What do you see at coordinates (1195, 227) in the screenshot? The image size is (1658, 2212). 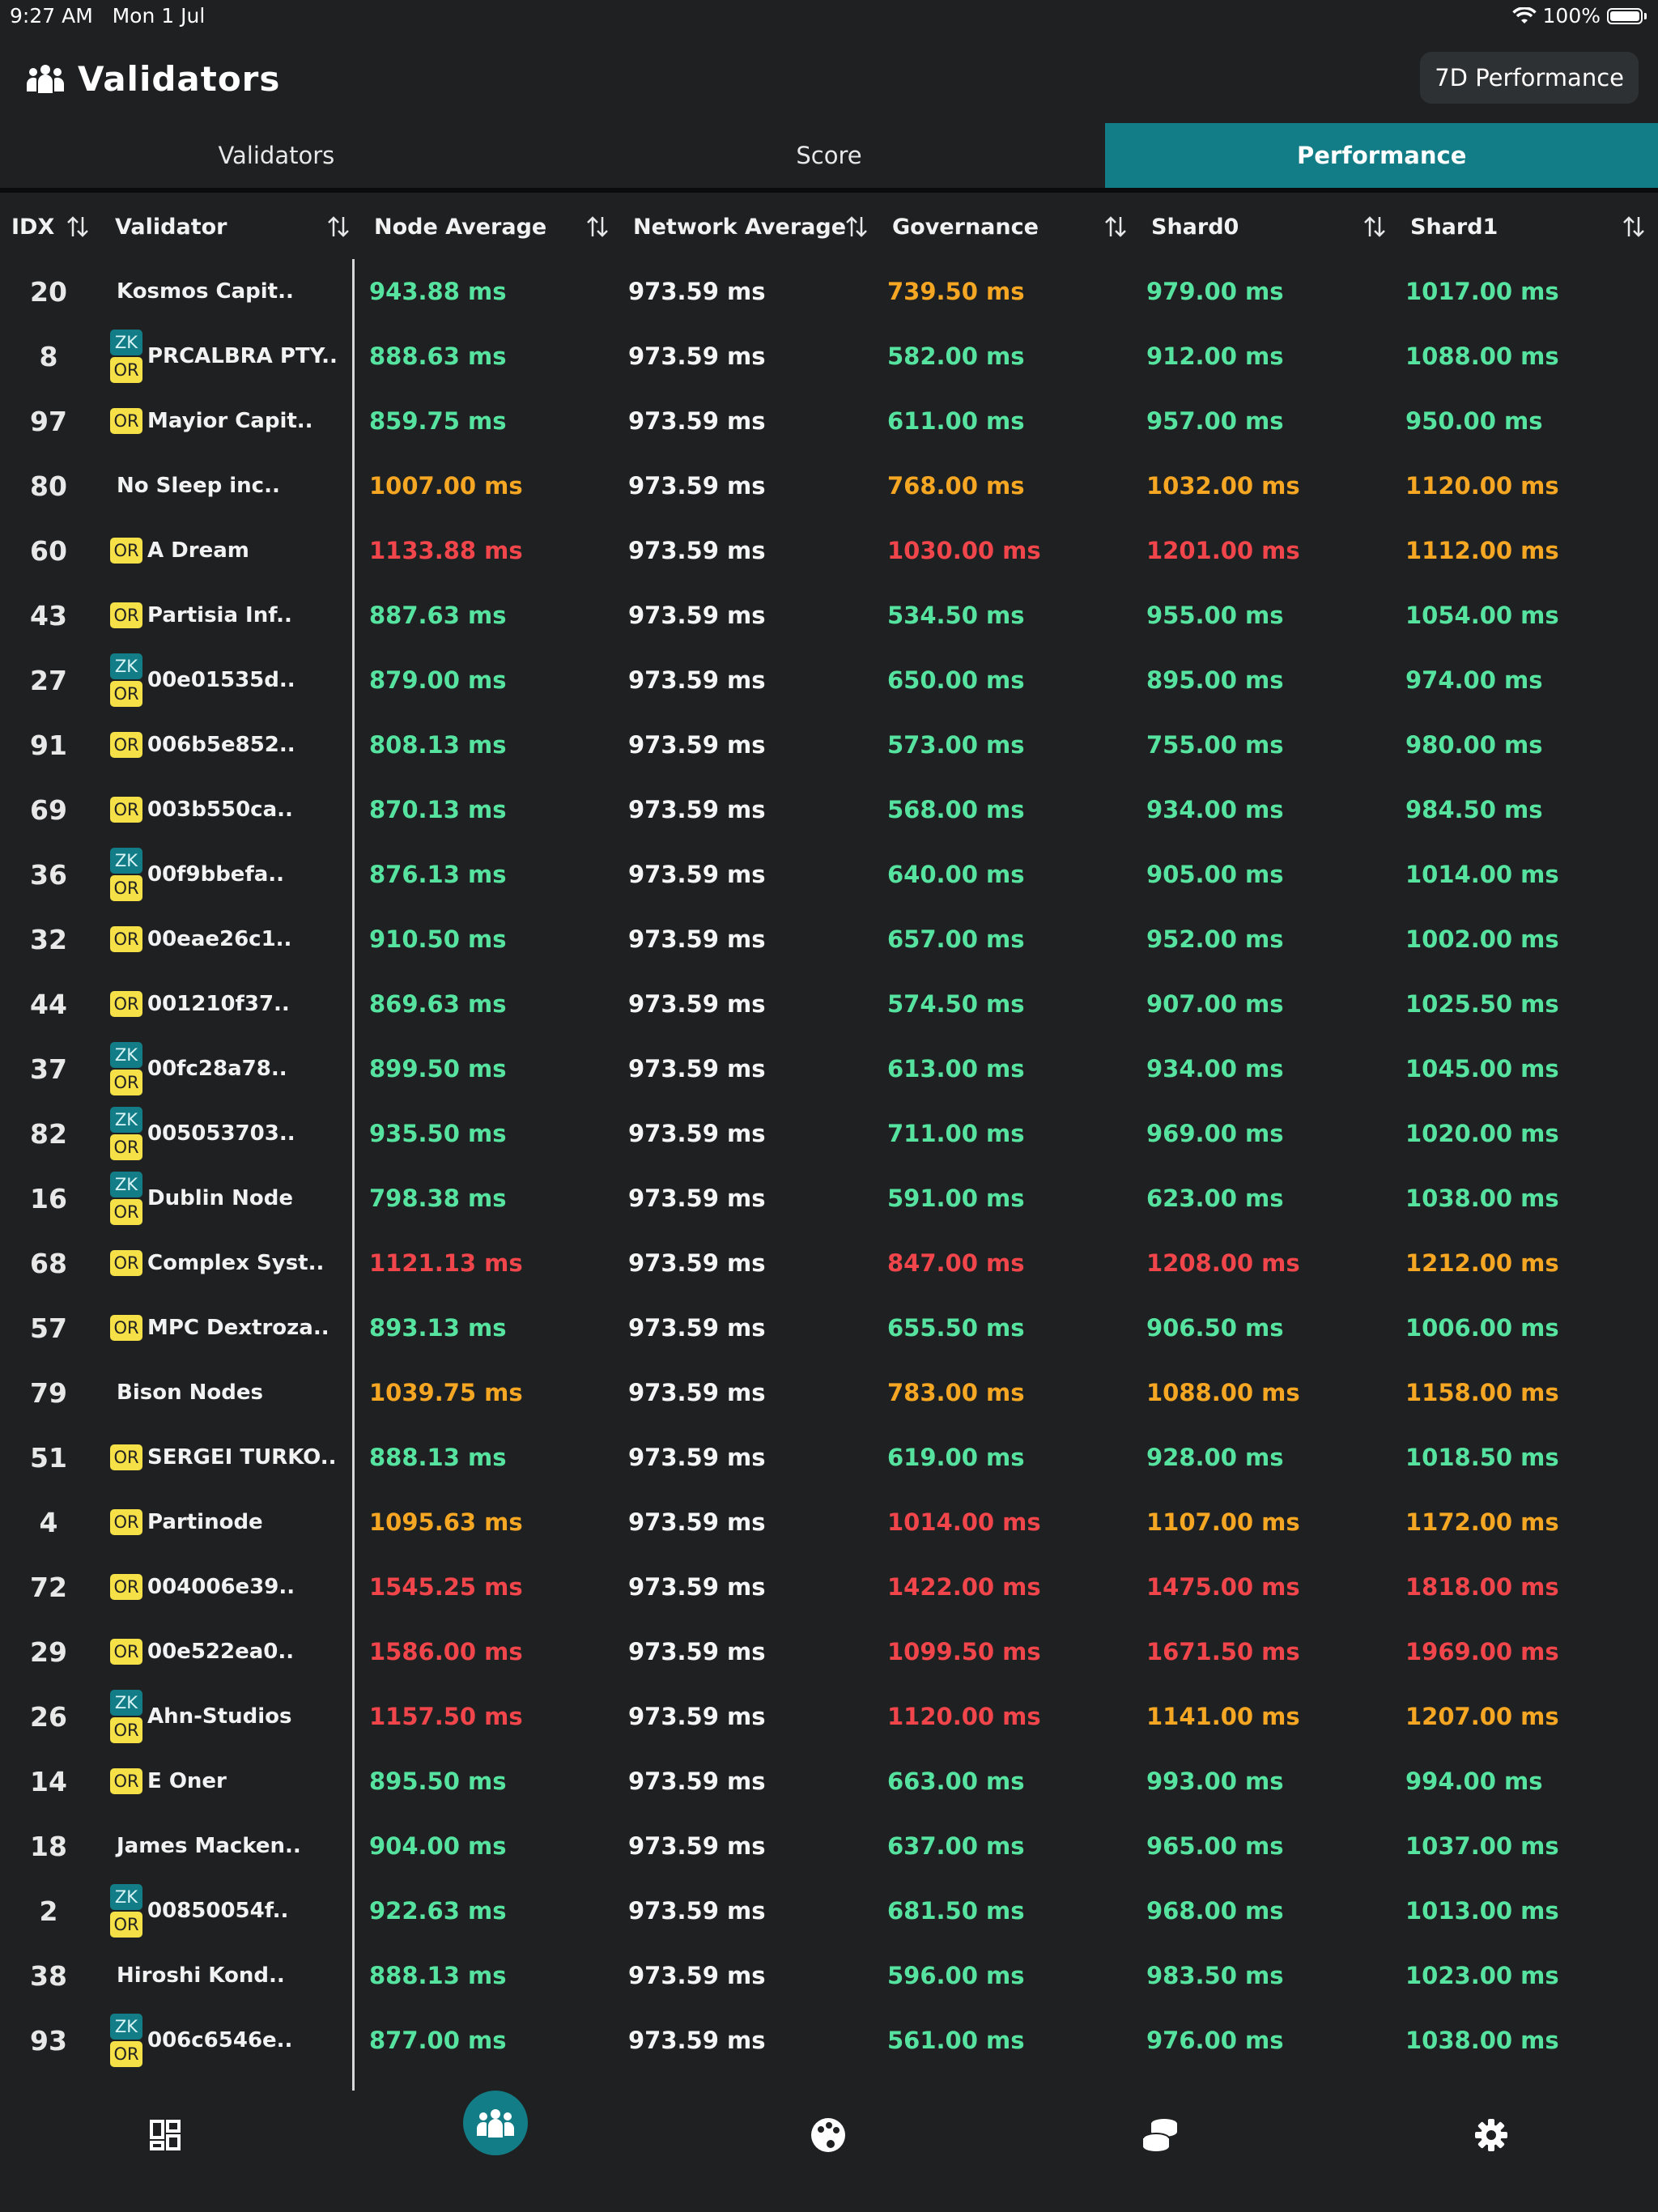 I see `col-header-shard0: Shard0` at bounding box center [1195, 227].